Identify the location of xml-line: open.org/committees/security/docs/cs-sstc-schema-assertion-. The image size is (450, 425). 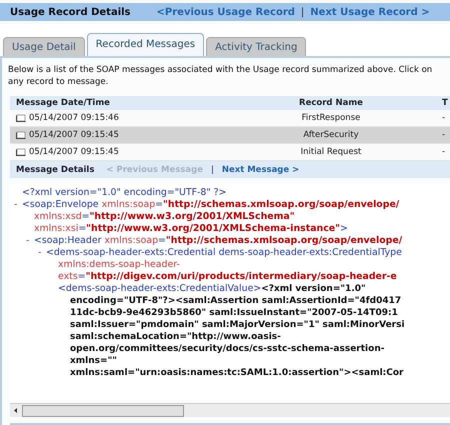
(227, 349).